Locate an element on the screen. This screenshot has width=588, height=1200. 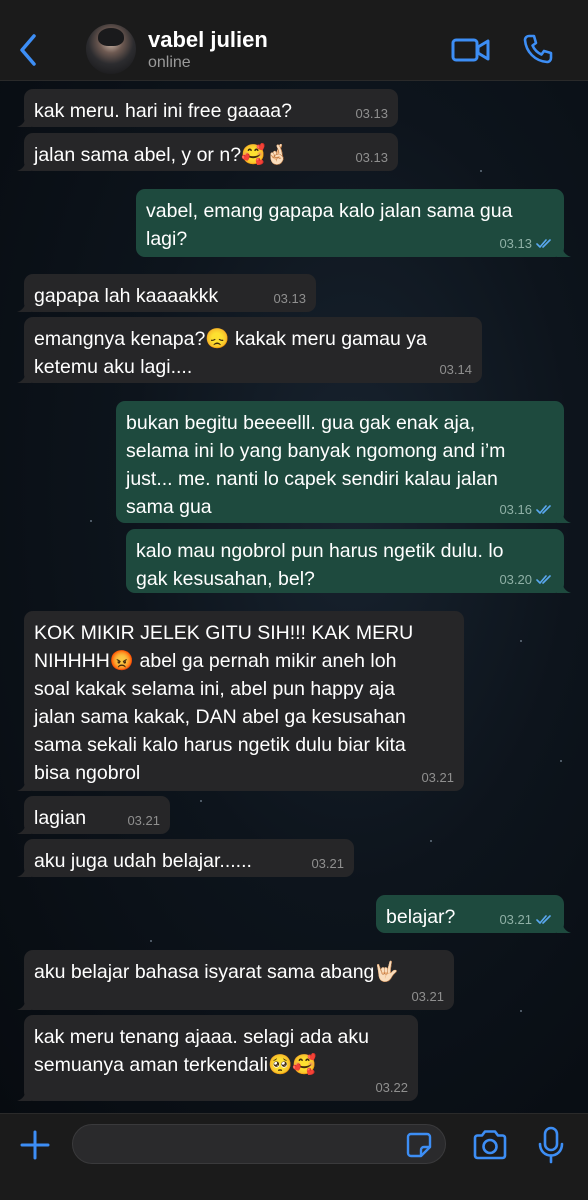
message-time: 03.16 is located at coordinates (515, 509).